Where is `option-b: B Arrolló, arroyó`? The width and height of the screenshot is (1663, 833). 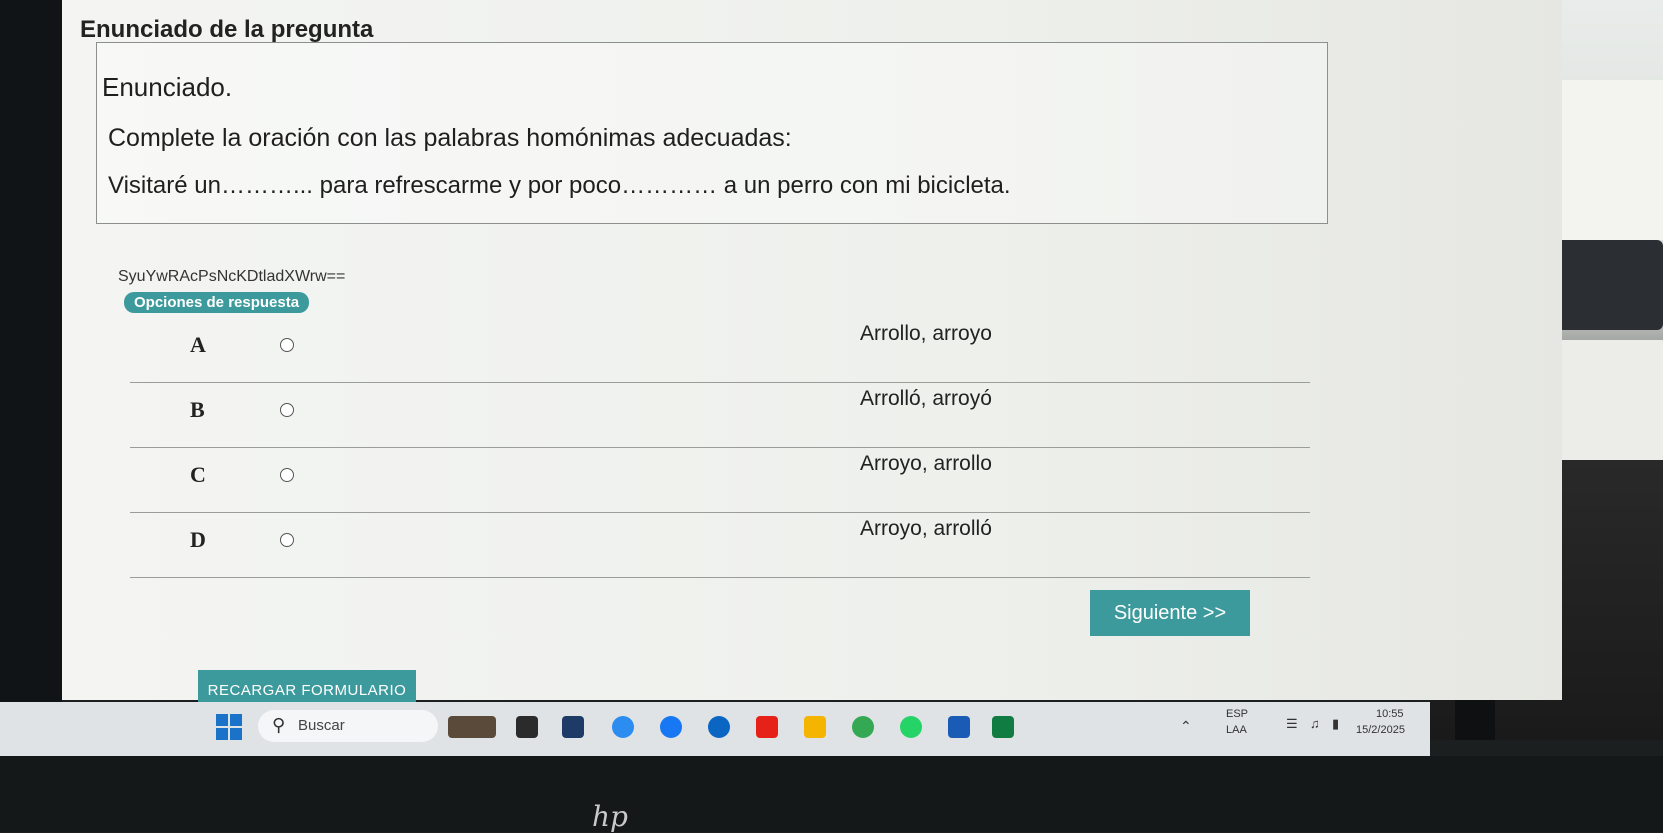 option-b: B Arrolló, arroyó is located at coordinates (720, 415).